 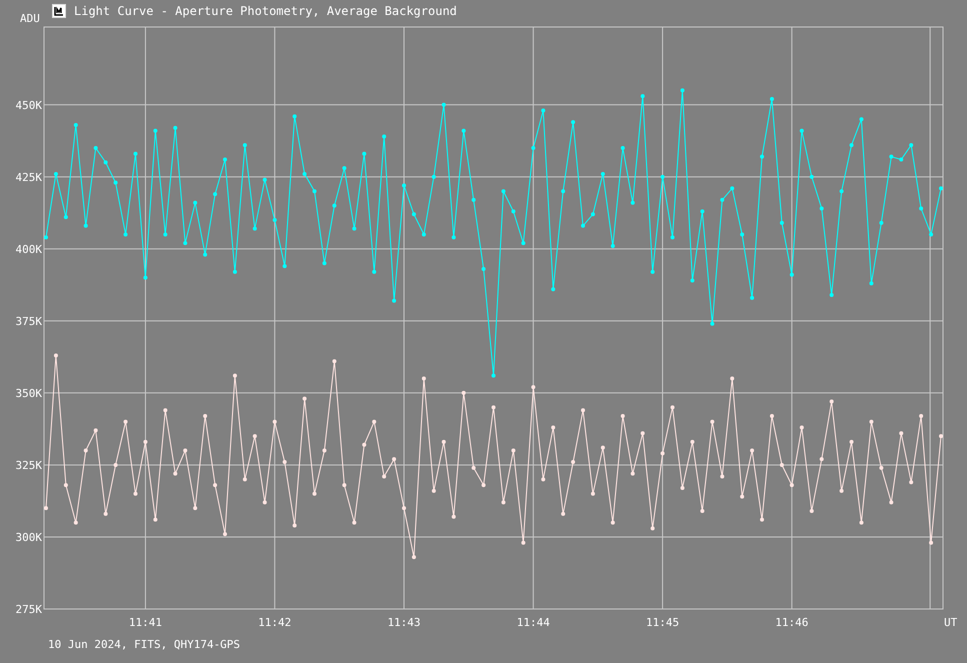 I want to click on window-title: Light Curve - Aperture Photometry, Average Background, so click(x=265, y=11).